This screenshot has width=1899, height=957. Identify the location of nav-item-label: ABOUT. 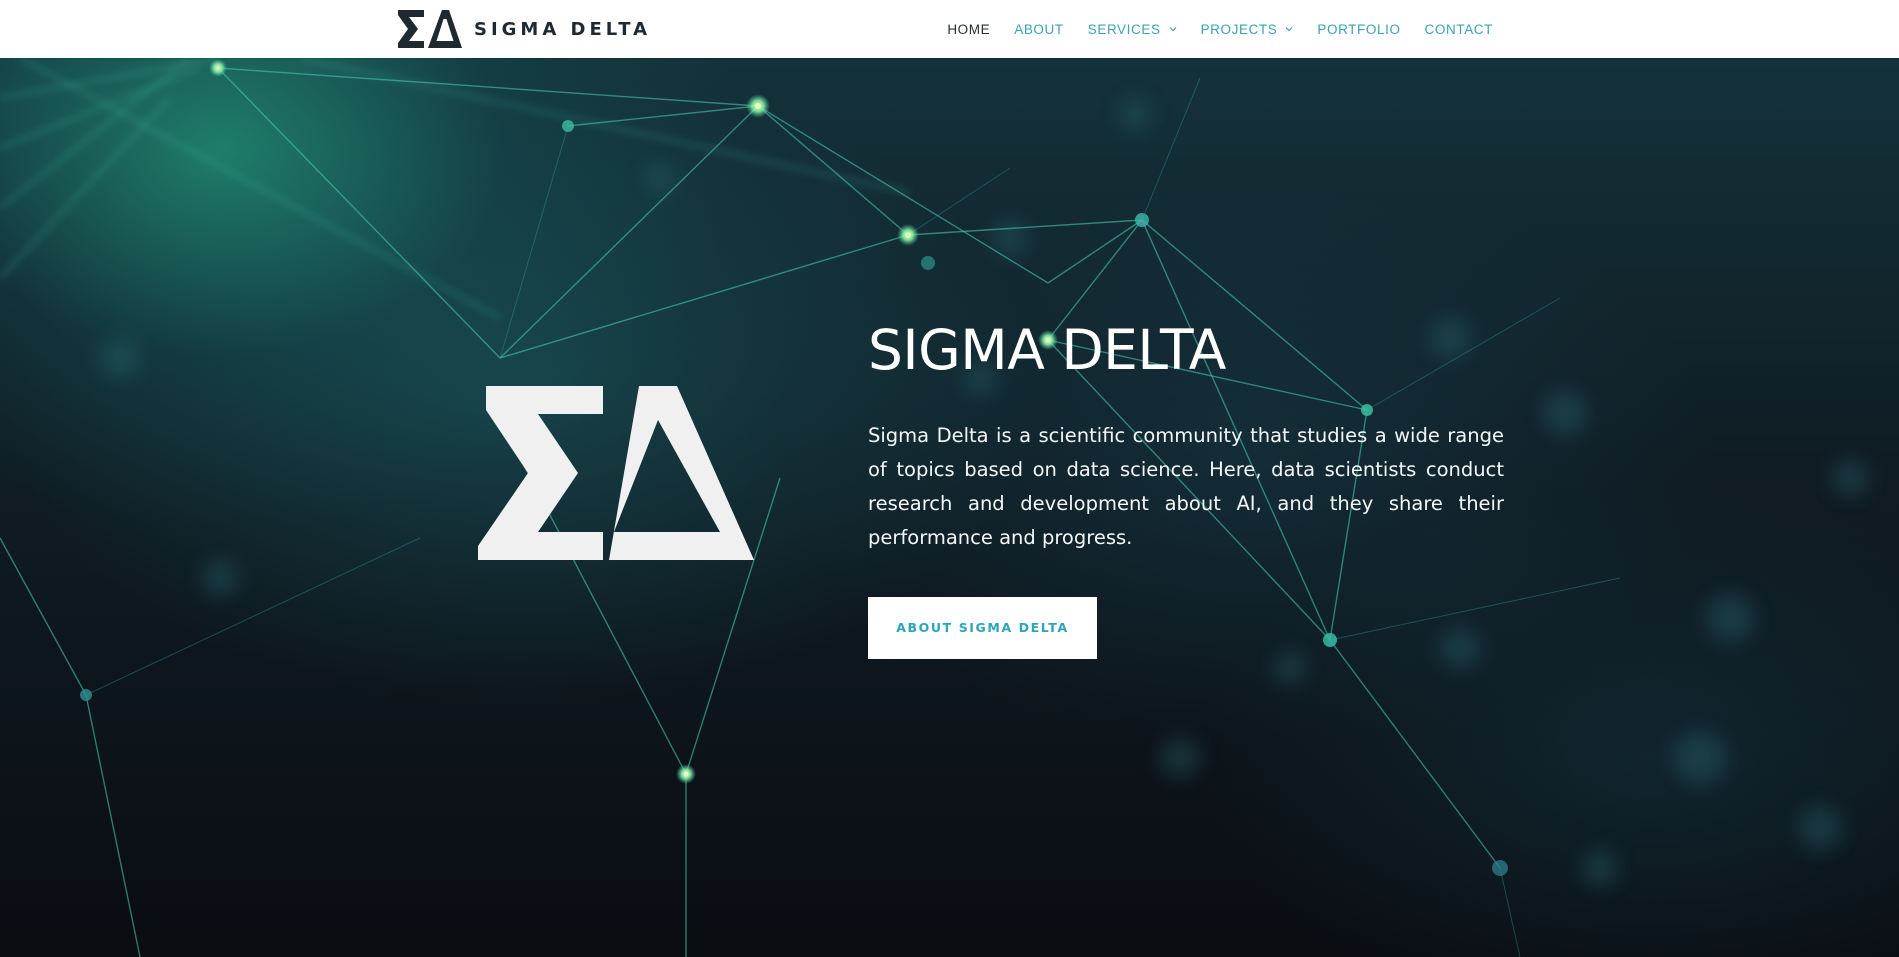
(1039, 29).